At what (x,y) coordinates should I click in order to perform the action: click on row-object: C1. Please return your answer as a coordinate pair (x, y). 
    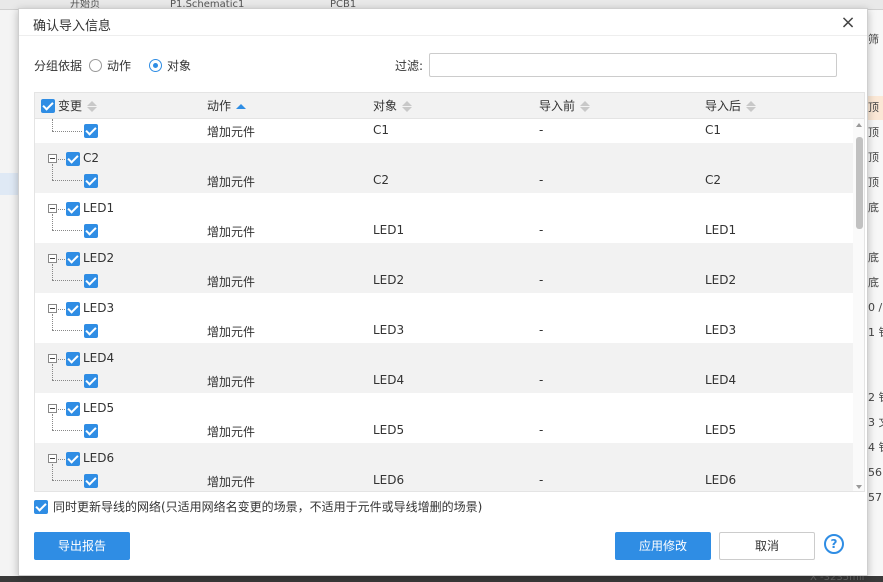
    Looking at the image, I should click on (381, 130).